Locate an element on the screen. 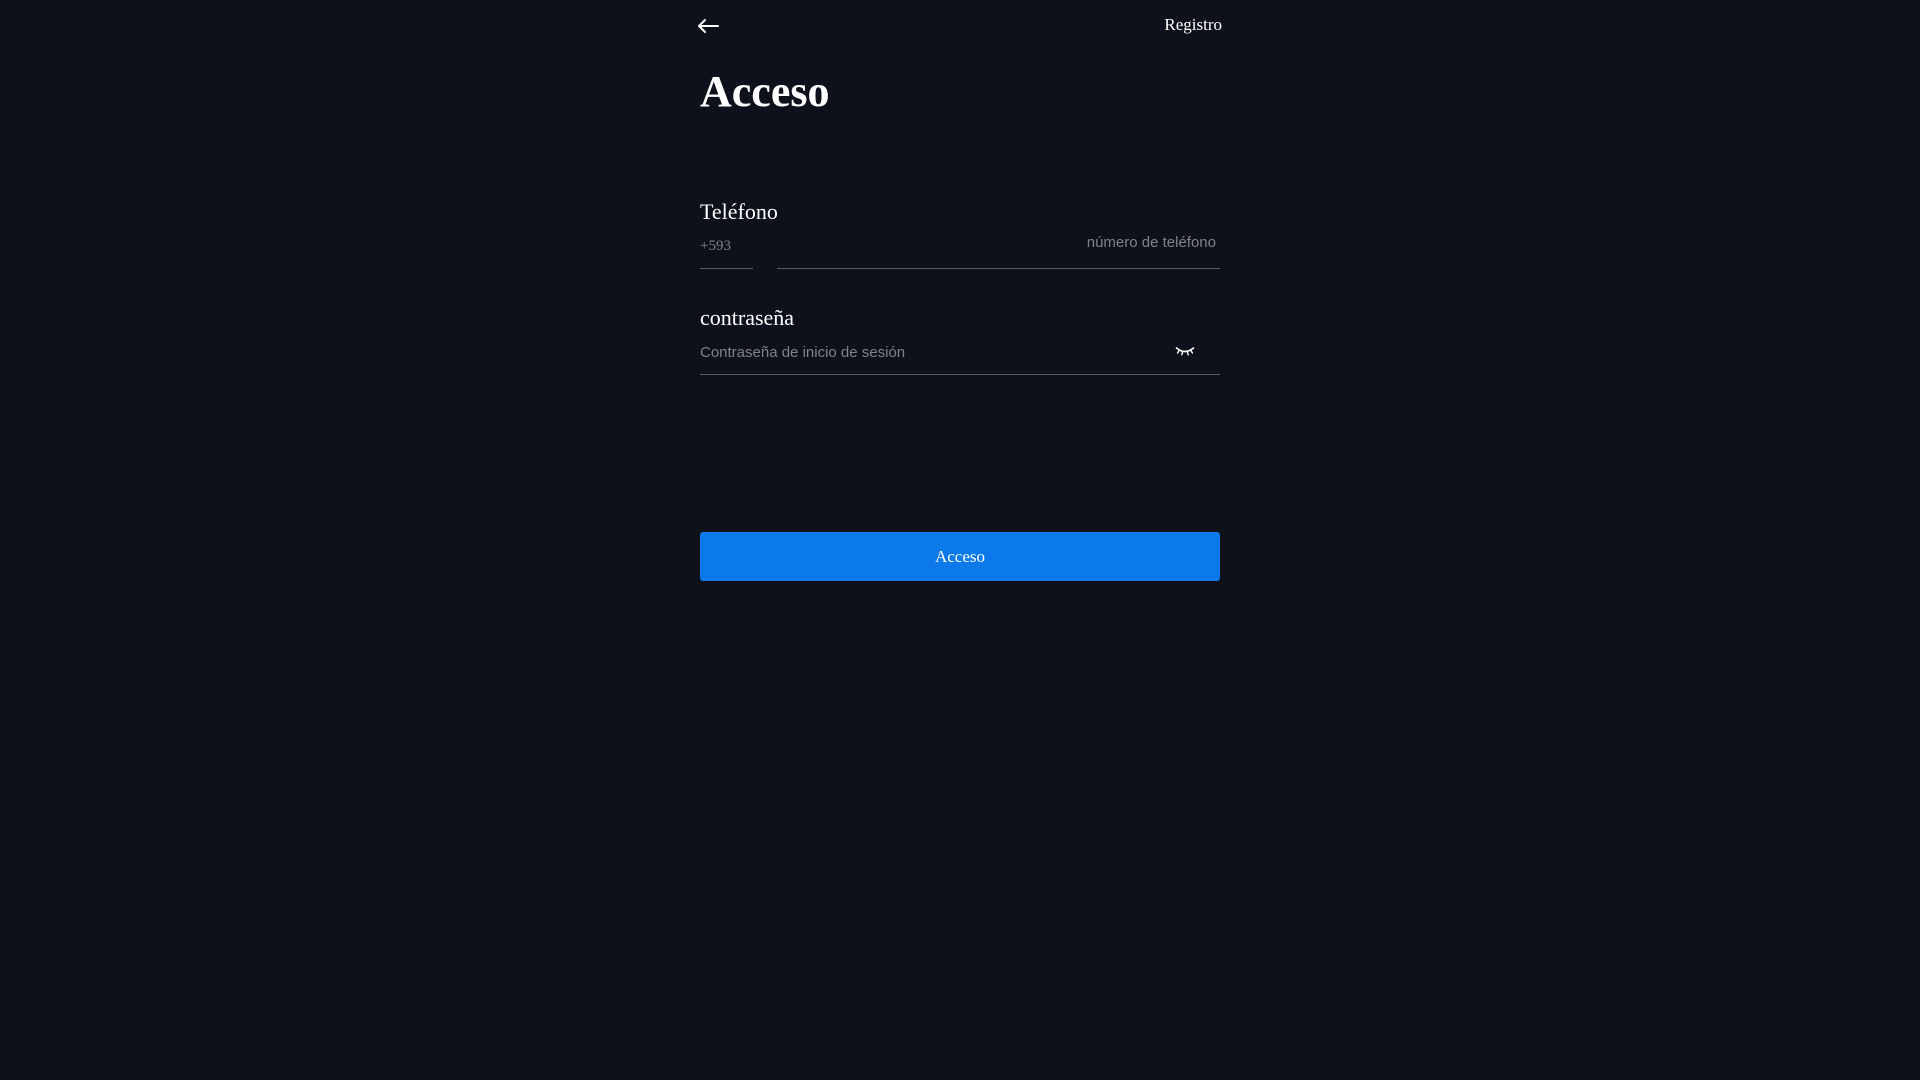  phone-field is located at coordinates (998, 247).